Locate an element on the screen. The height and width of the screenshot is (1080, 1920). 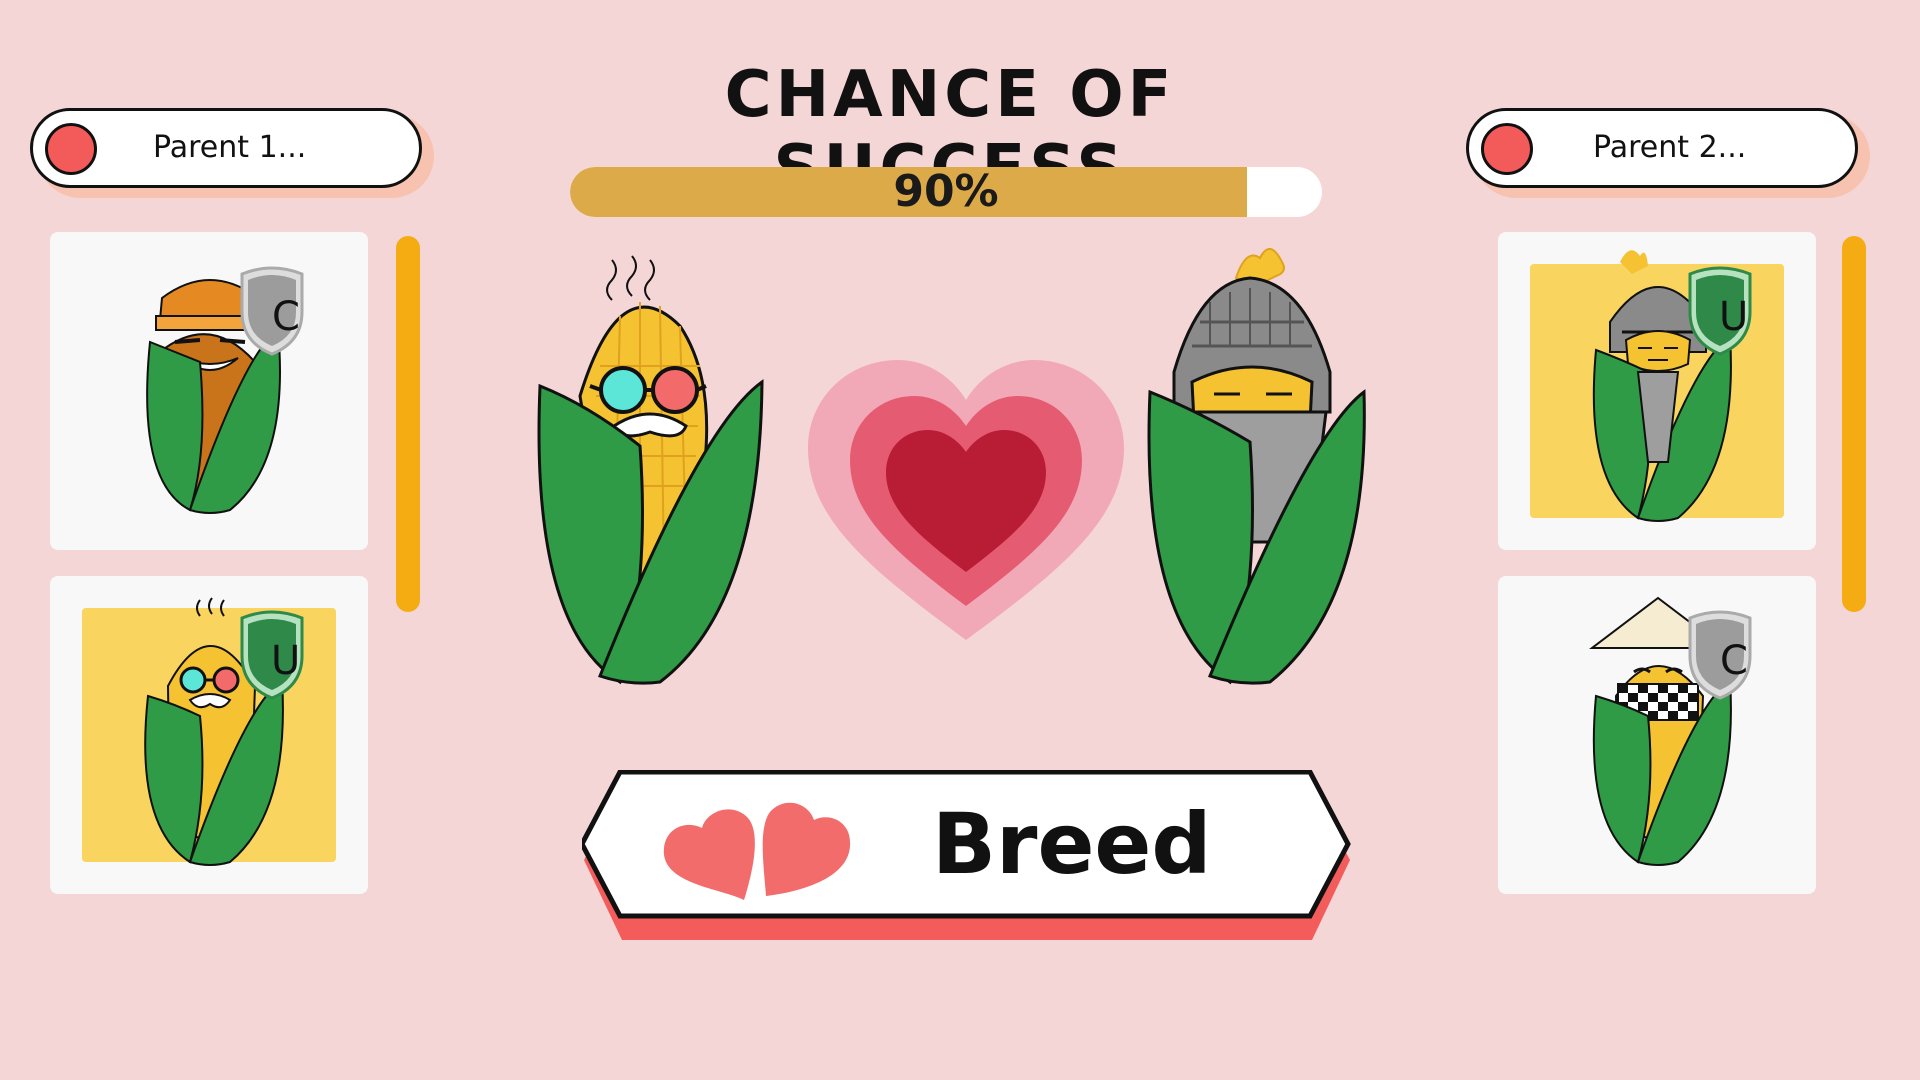
parent1-scrollbar is located at coordinates (408, 424).